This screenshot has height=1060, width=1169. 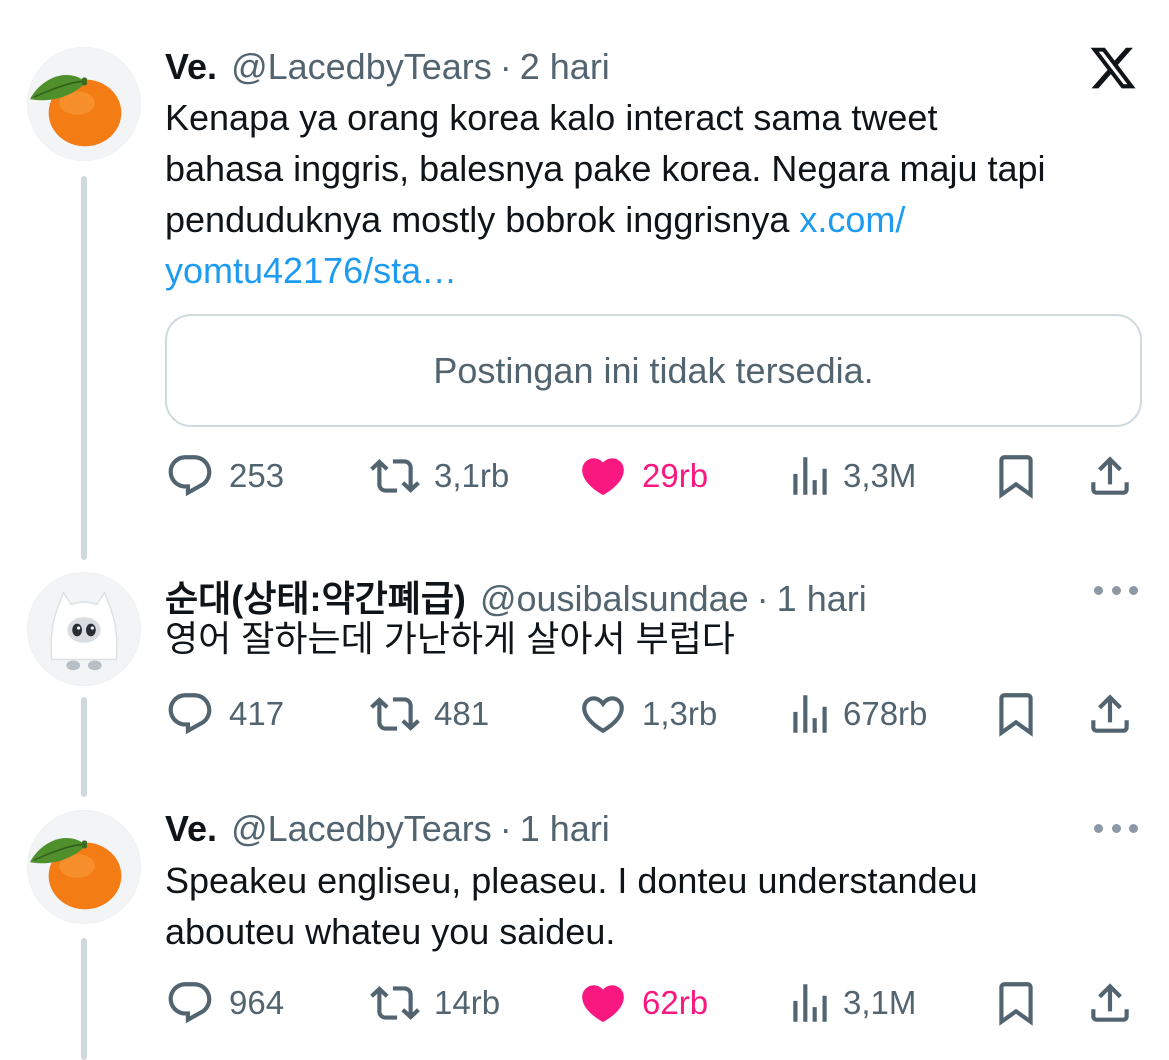 I want to click on retweet-button: 481, so click(x=429, y=714).